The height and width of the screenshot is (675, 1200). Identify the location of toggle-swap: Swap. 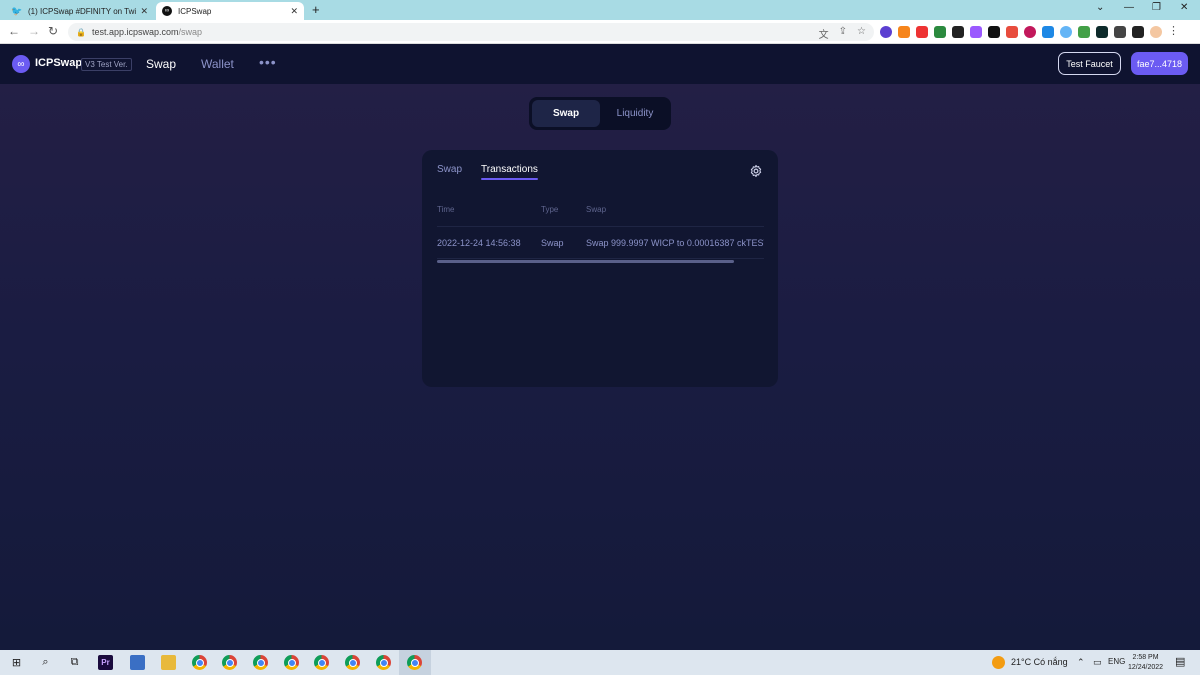
(566, 113).